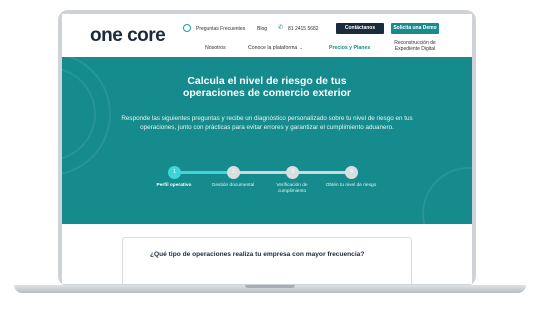 The image size is (540, 311). I want to click on nav-precios: Precios y Planes, so click(349, 48).